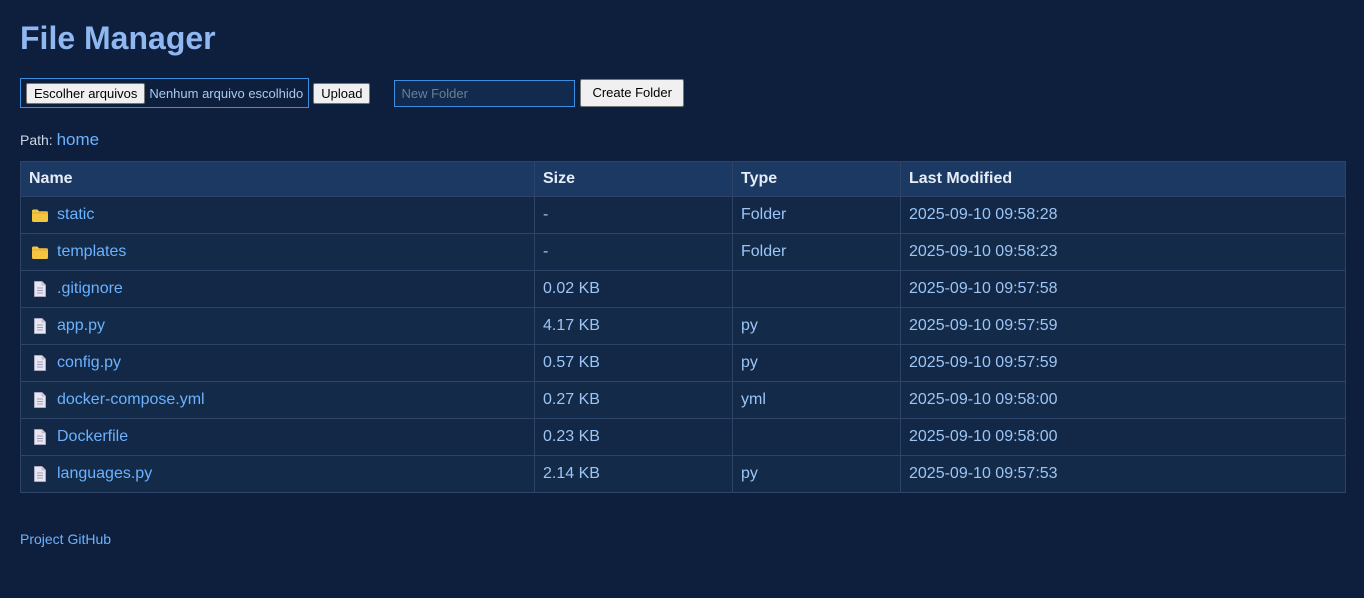  Describe the element at coordinates (633, 437) in the screenshot. I see `cell-size: 0.23 KB` at that location.